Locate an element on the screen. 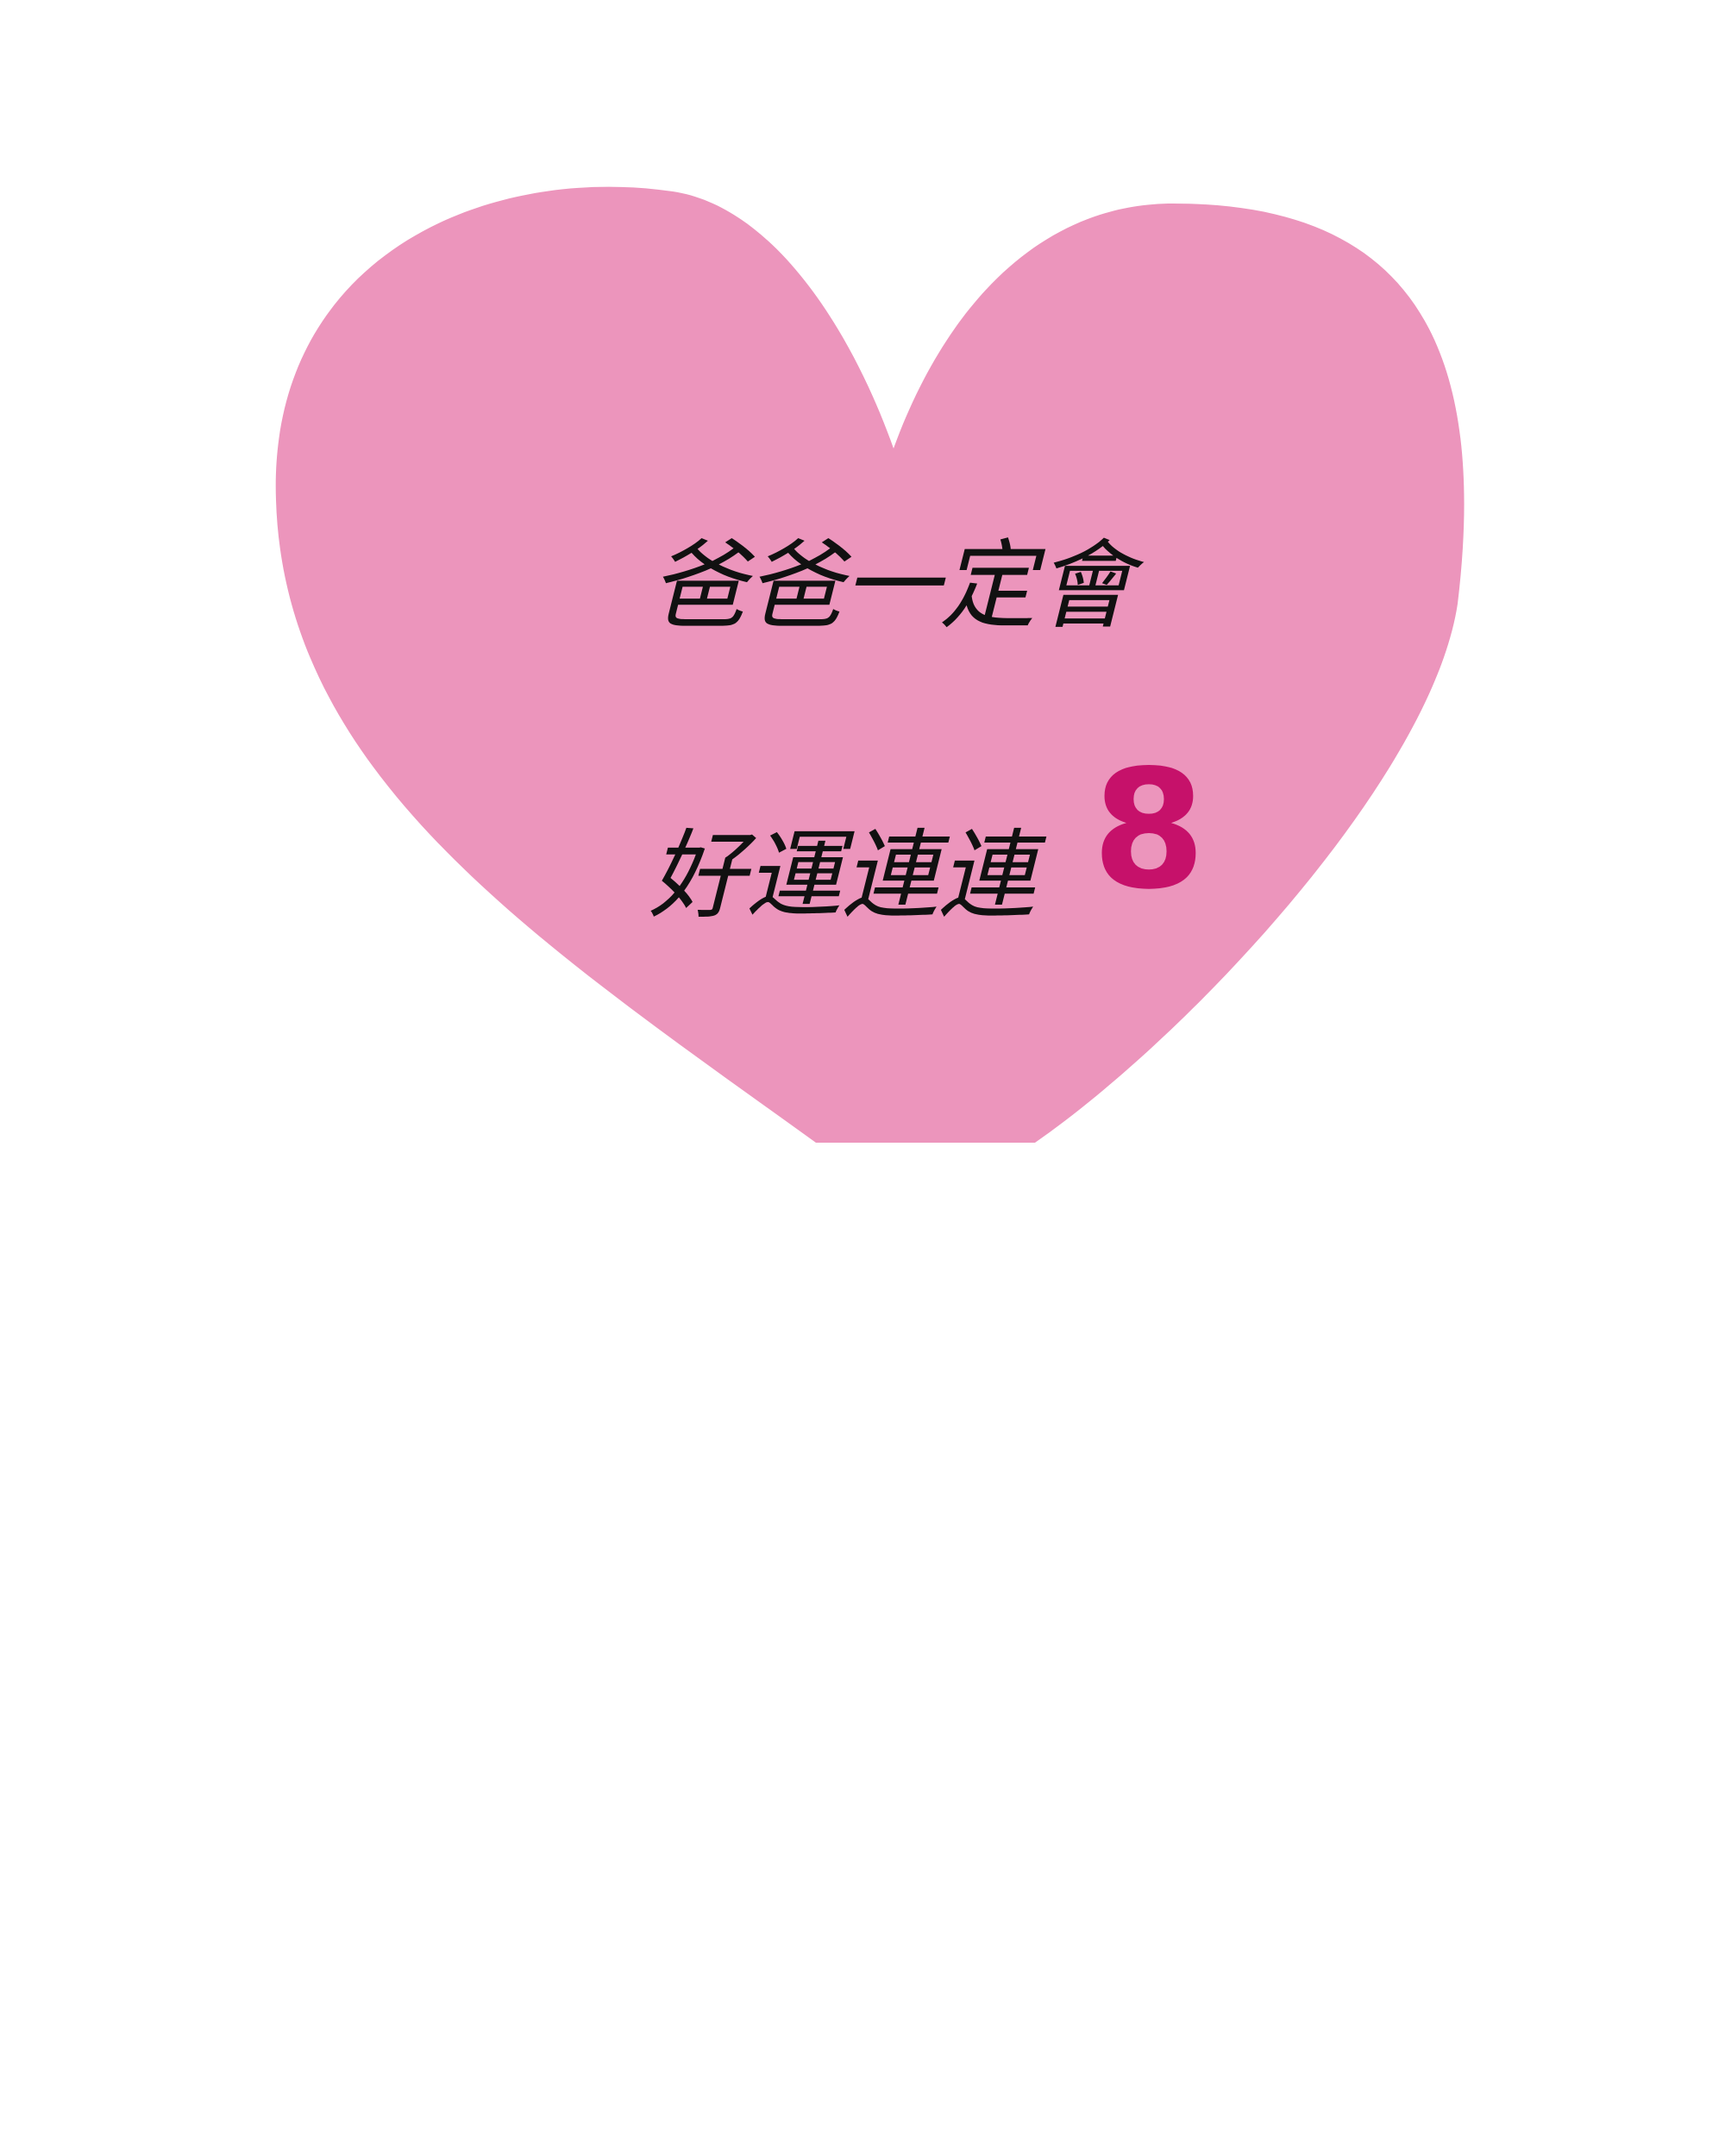 The width and height of the screenshot is (1725, 2156). message-line-1: 爸爸一定會 is located at coordinates (897, 586).